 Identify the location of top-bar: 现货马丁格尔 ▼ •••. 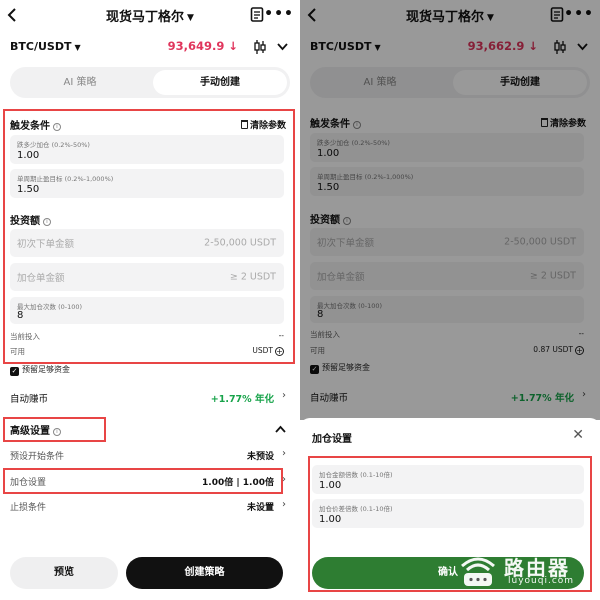
(150, 17).